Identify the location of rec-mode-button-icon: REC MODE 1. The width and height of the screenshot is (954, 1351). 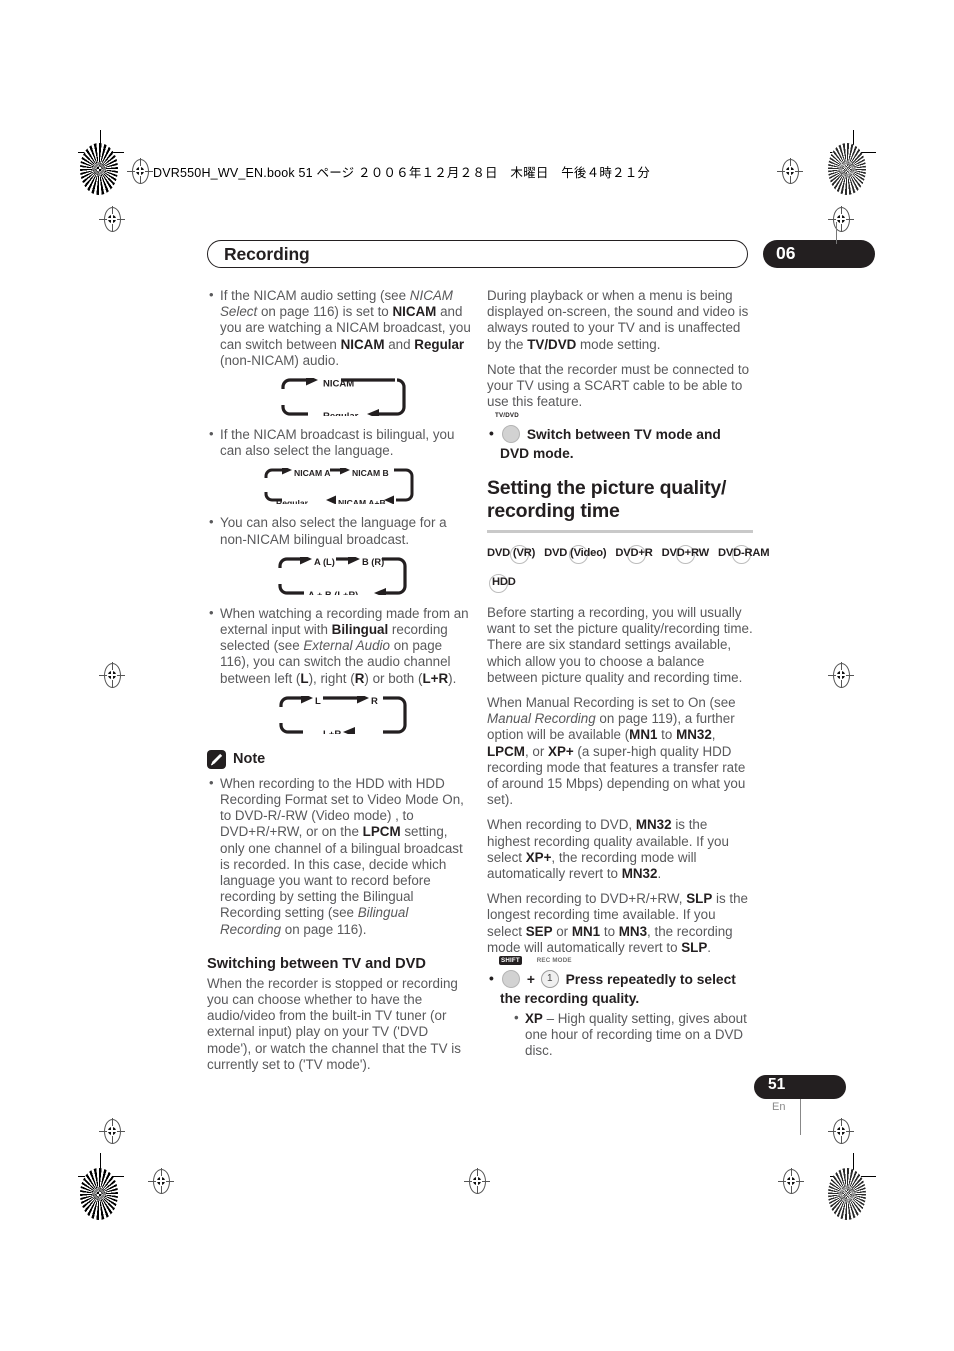
(554, 972).